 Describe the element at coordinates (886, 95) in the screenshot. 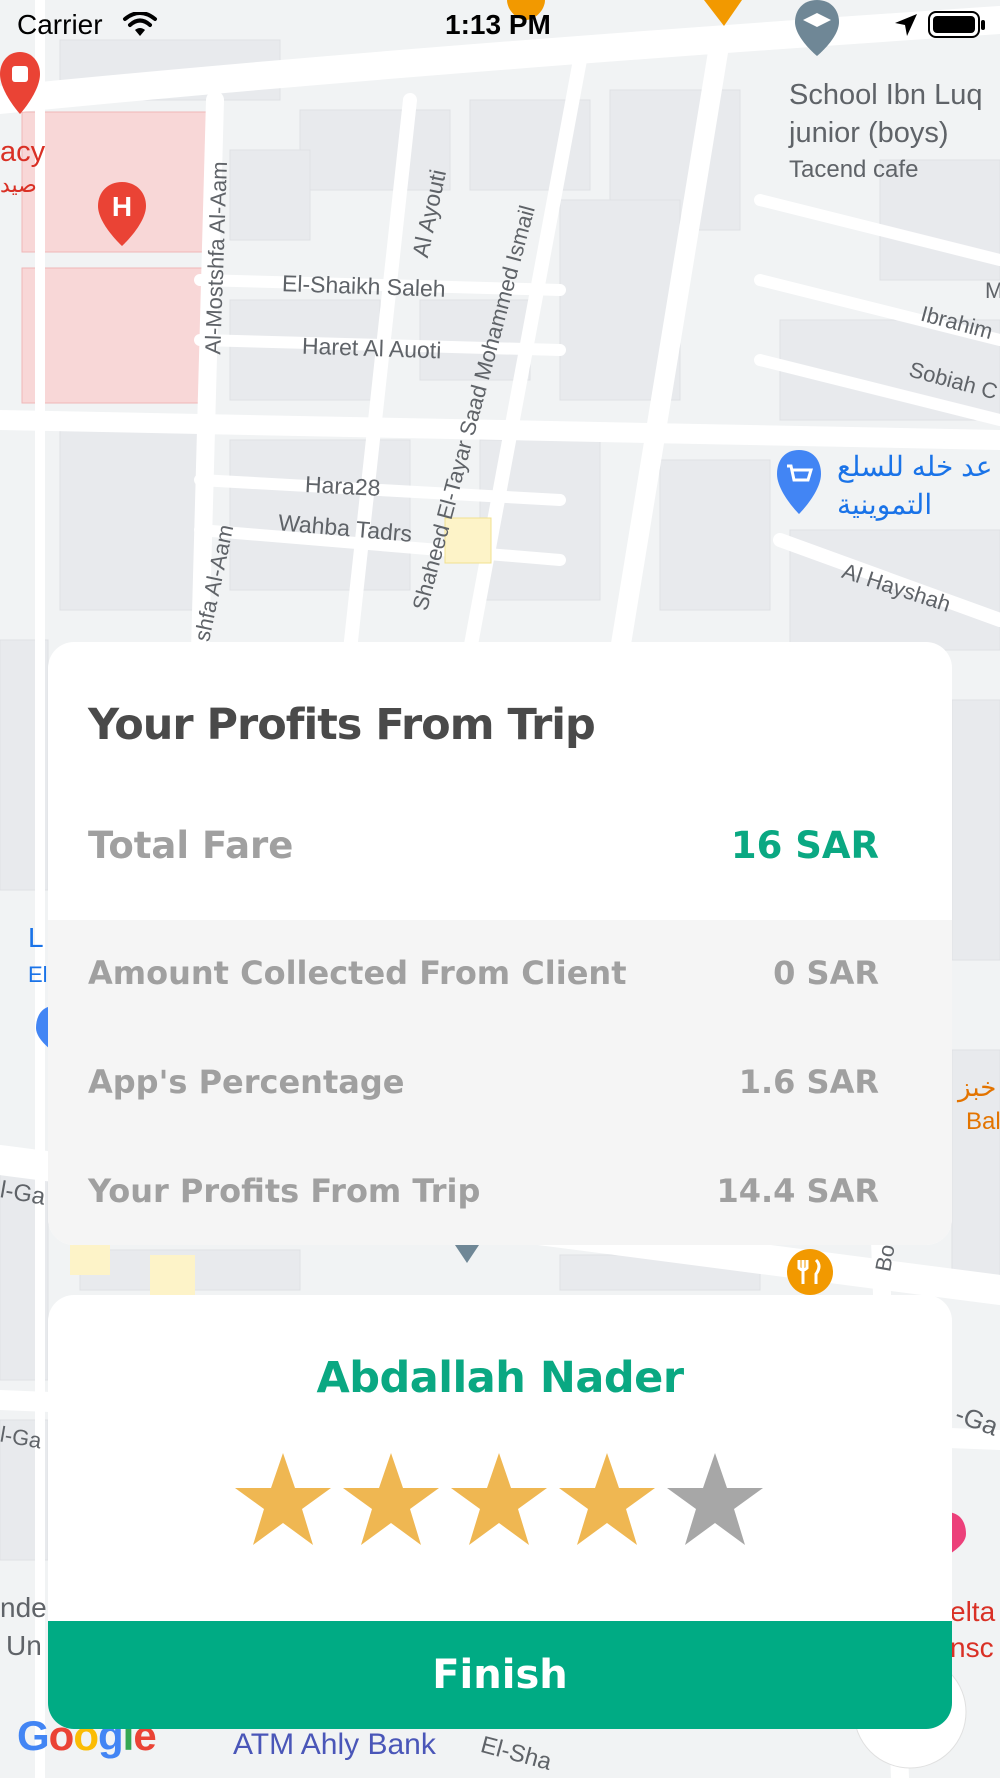

I see `school-label-line1: School Ibn Luq` at that location.